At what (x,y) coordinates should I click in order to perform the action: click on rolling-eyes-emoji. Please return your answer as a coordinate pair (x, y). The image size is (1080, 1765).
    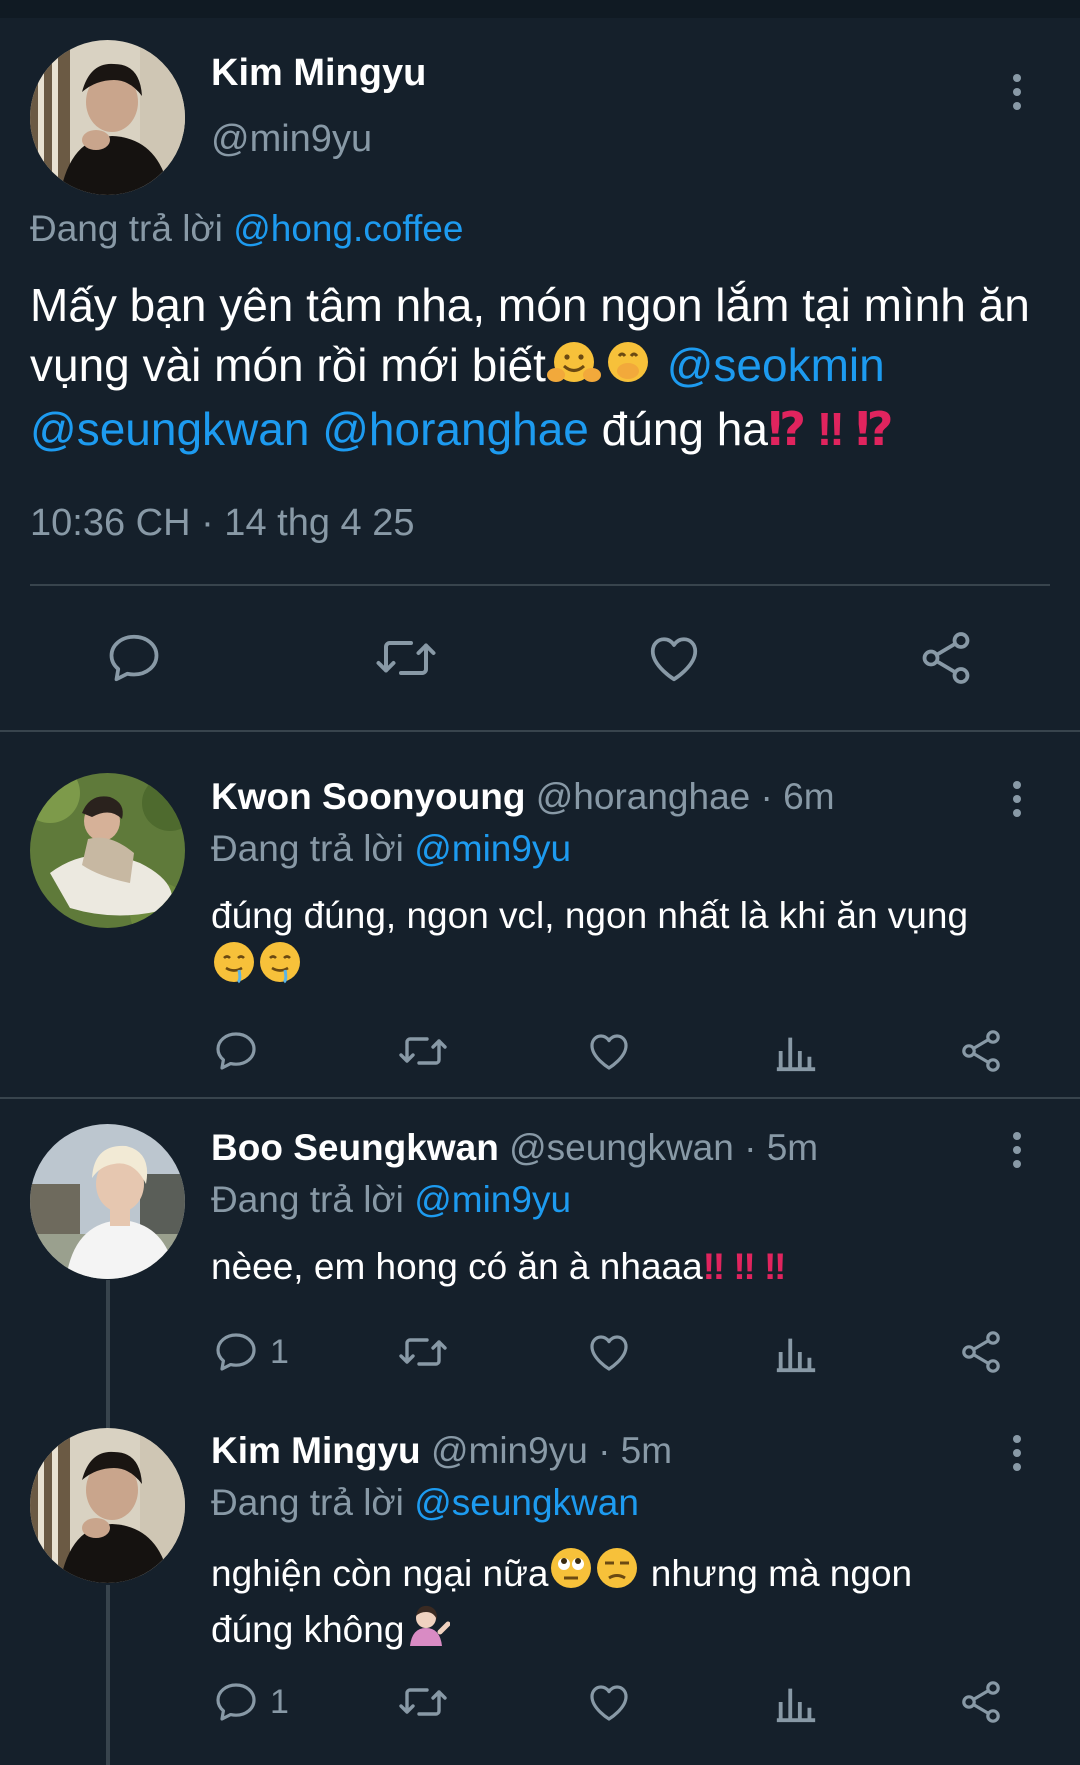
    Looking at the image, I should click on (571, 1574).